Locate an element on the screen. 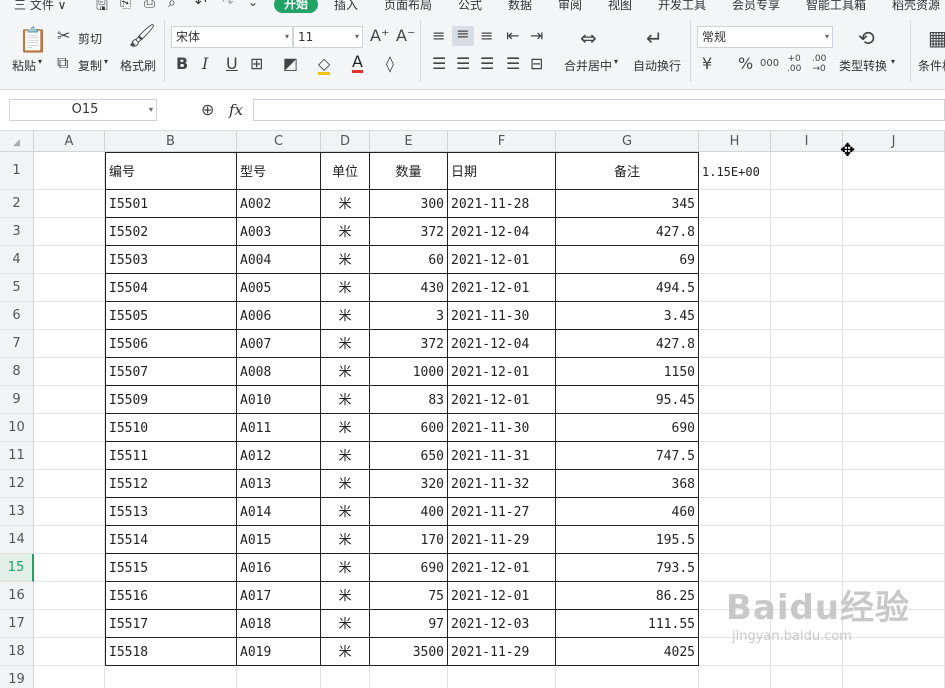 This screenshot has width=945, height=688. paste-button: 粘贴 is located at coordinates (24, 65).